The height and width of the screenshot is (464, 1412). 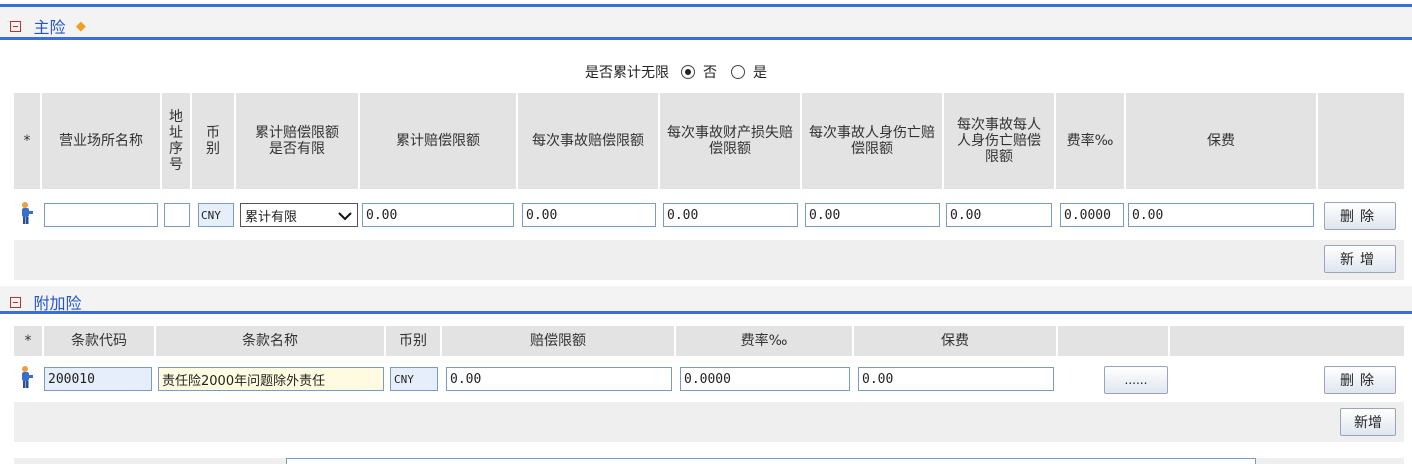 I want to click on header-rate: 费率‰, so click(x=1091, y=141).